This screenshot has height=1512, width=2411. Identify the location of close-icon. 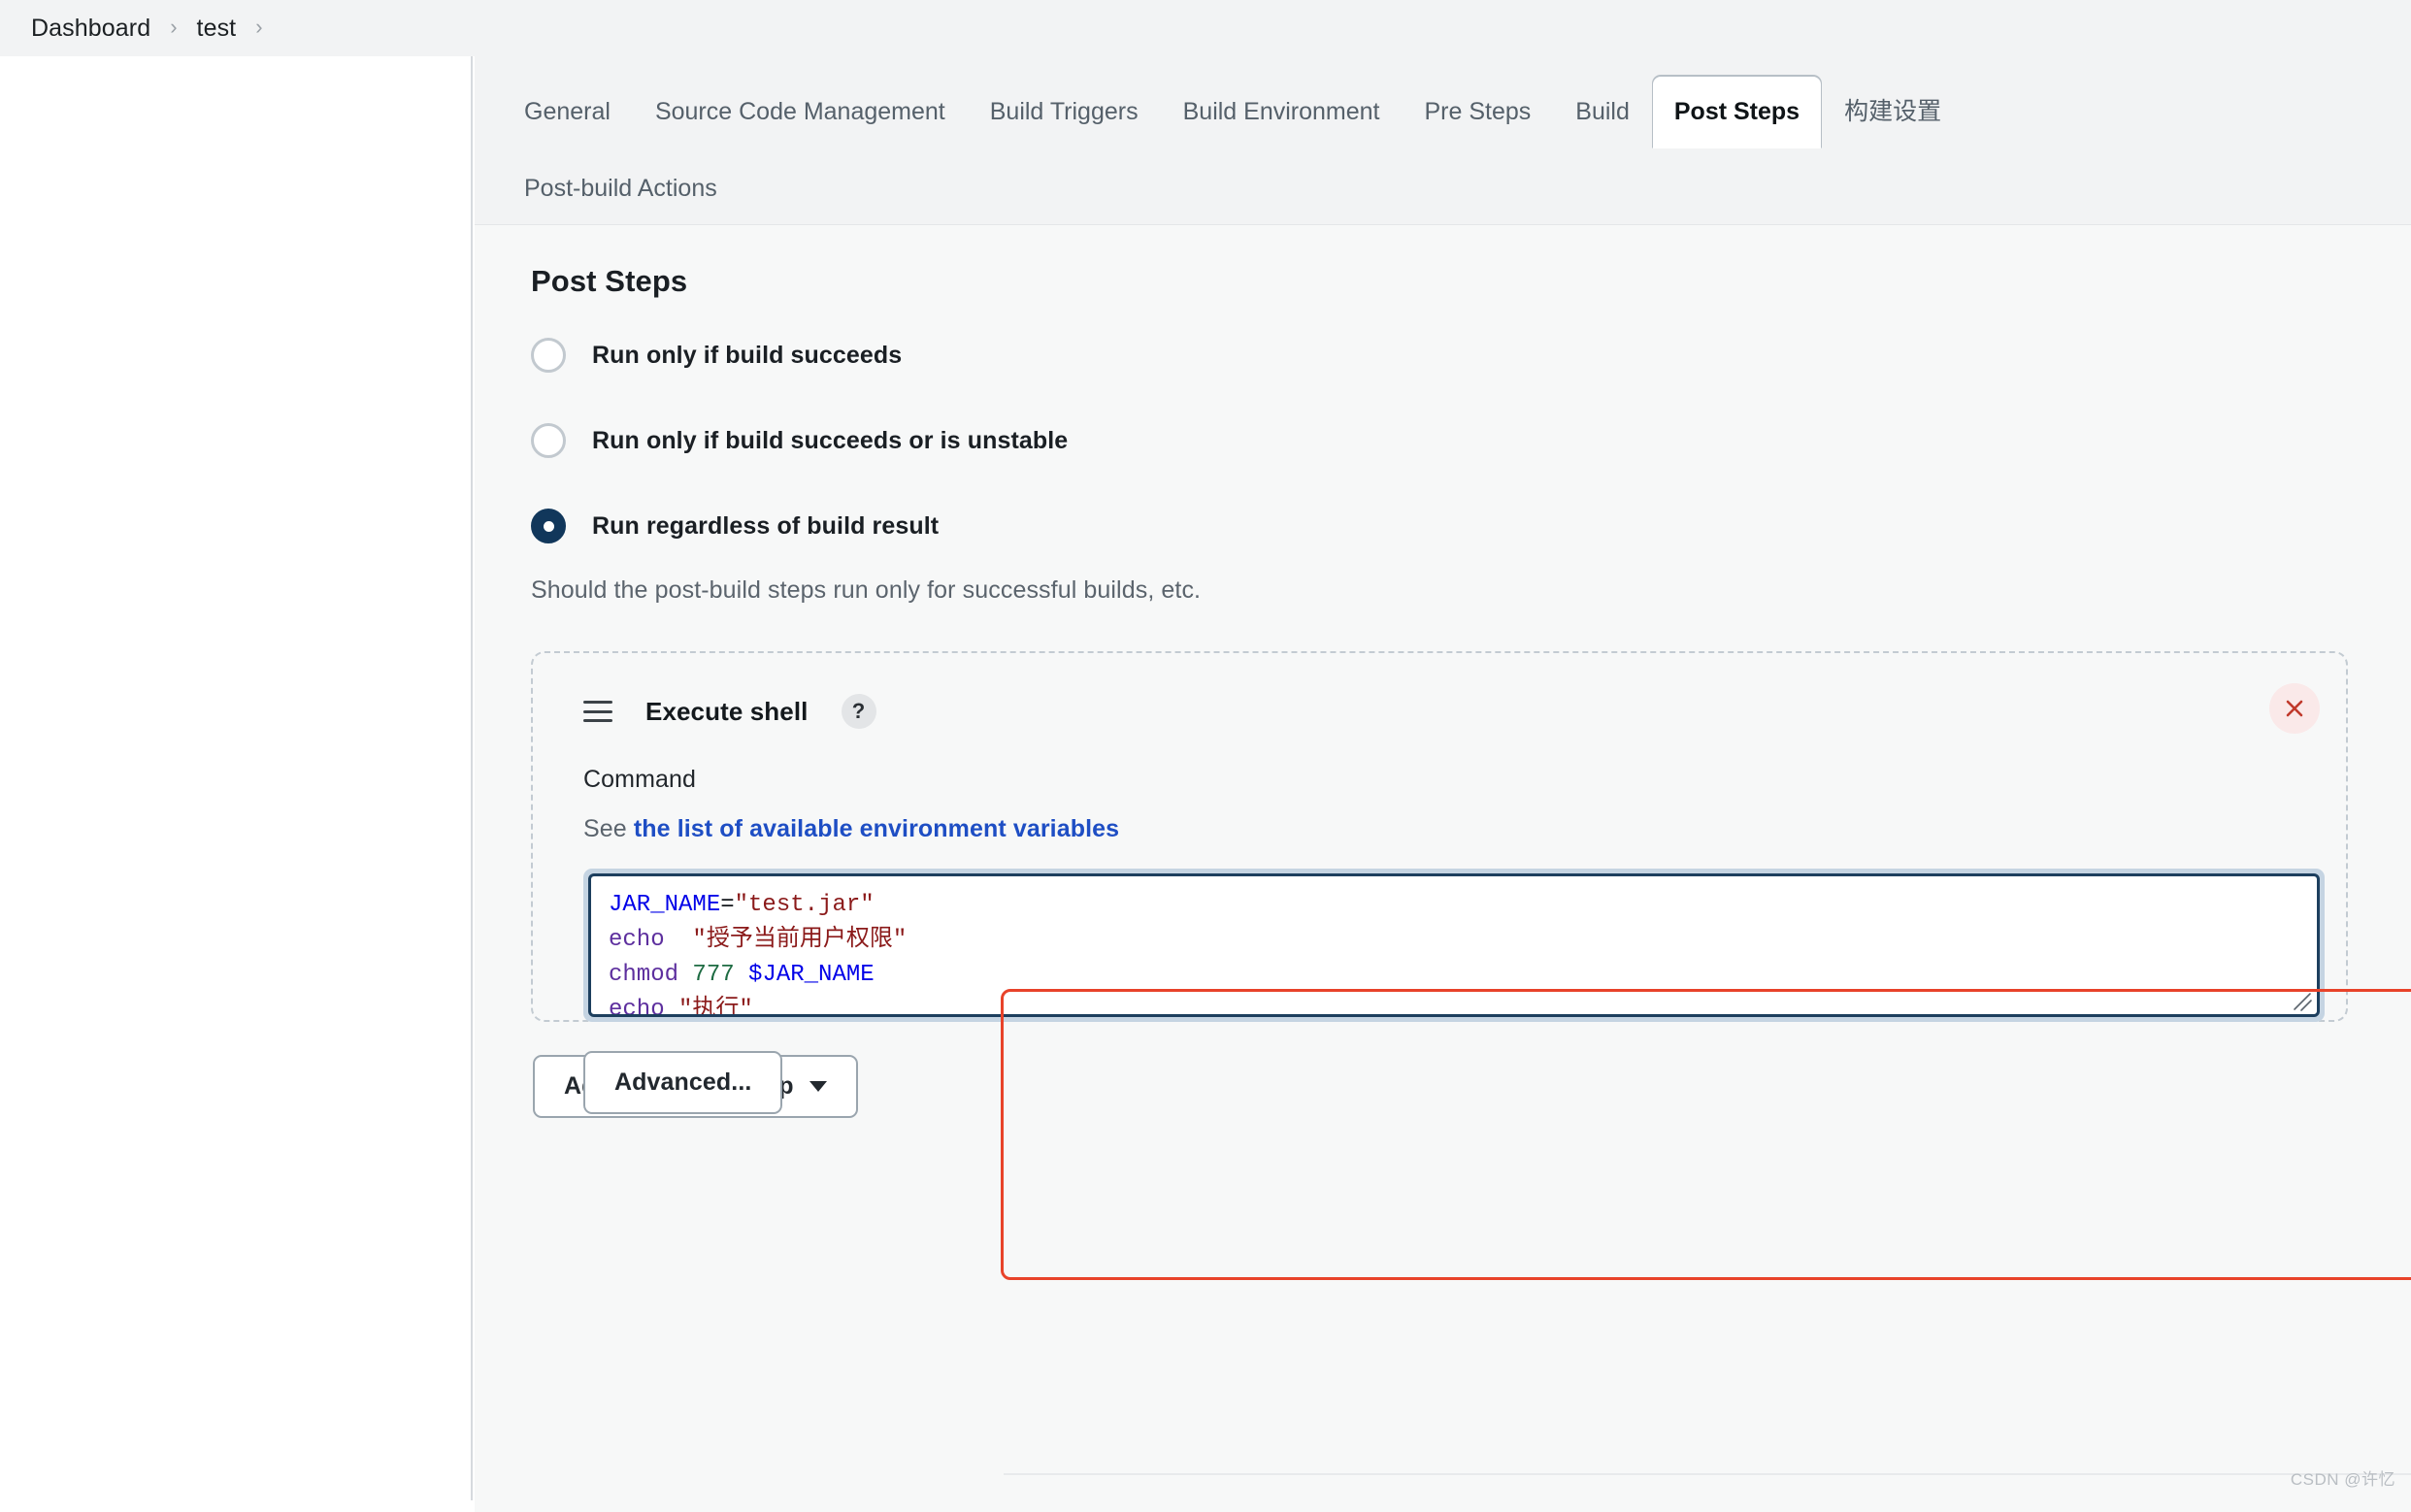
(2294, 708).